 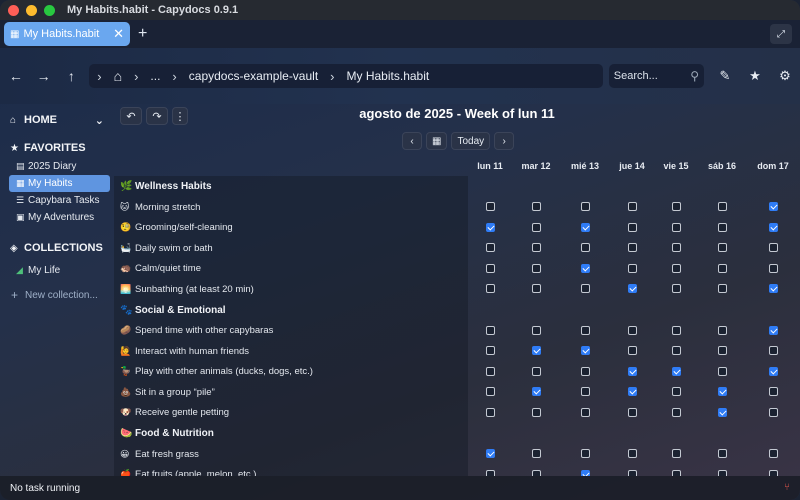 I want to click on close-tab-icon: ✕, so click(x=118, y=34).